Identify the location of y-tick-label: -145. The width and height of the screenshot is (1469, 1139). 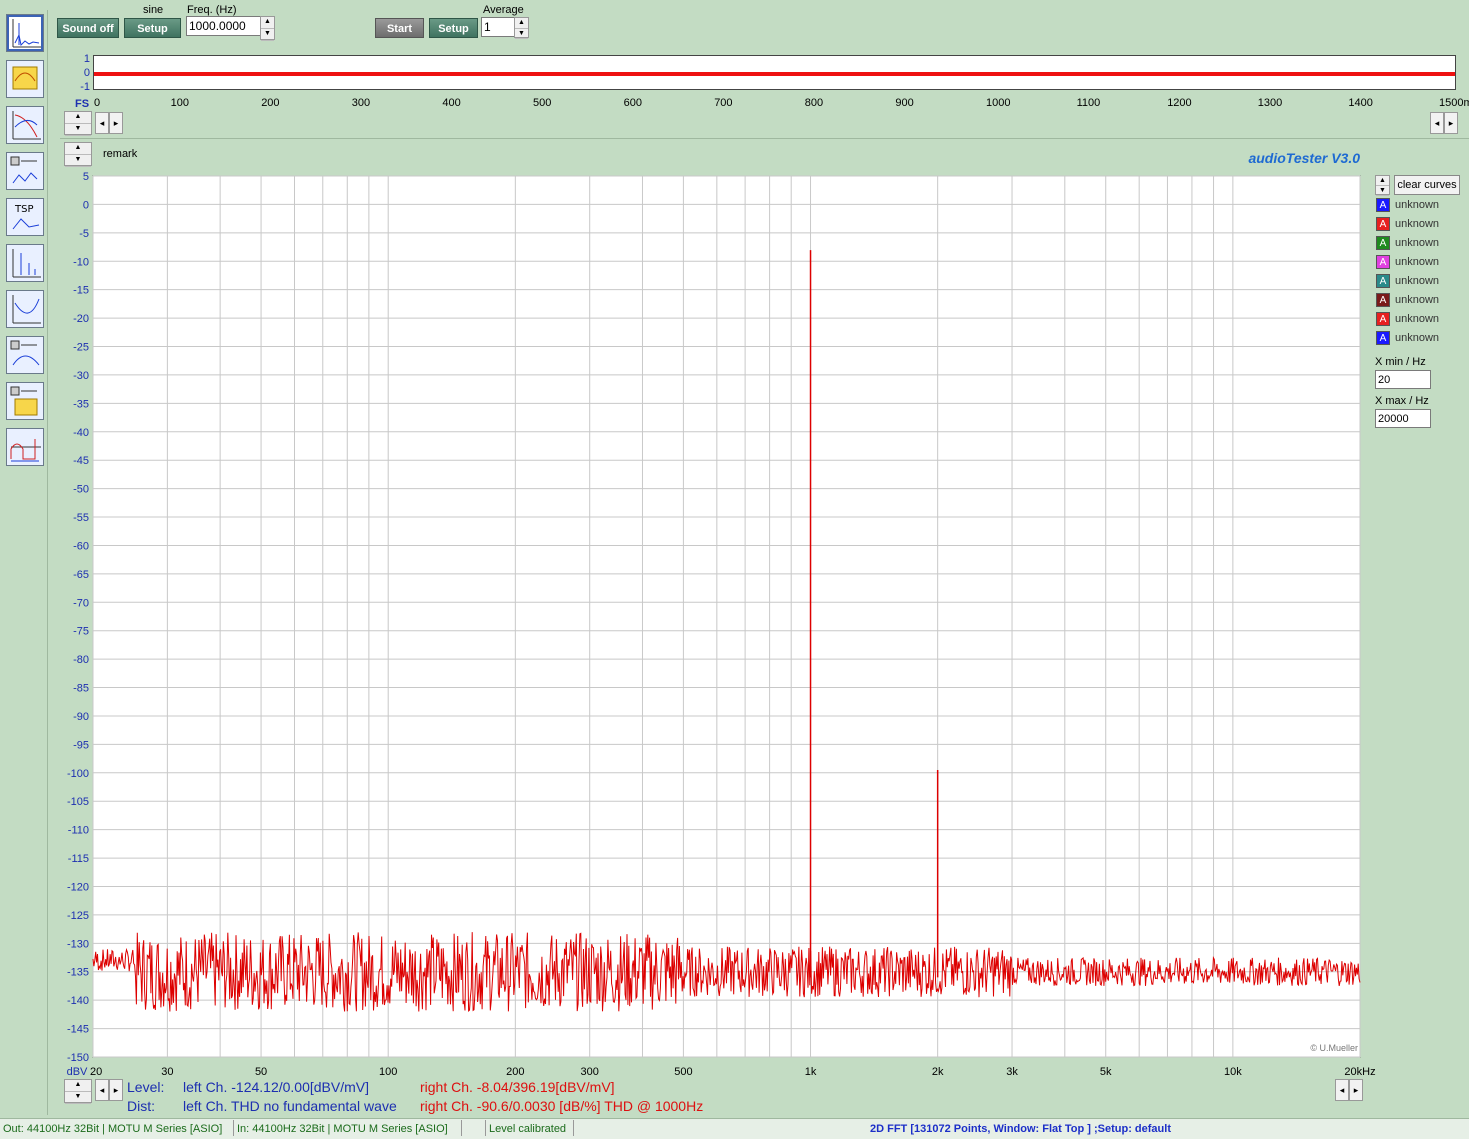
(78, 1030).